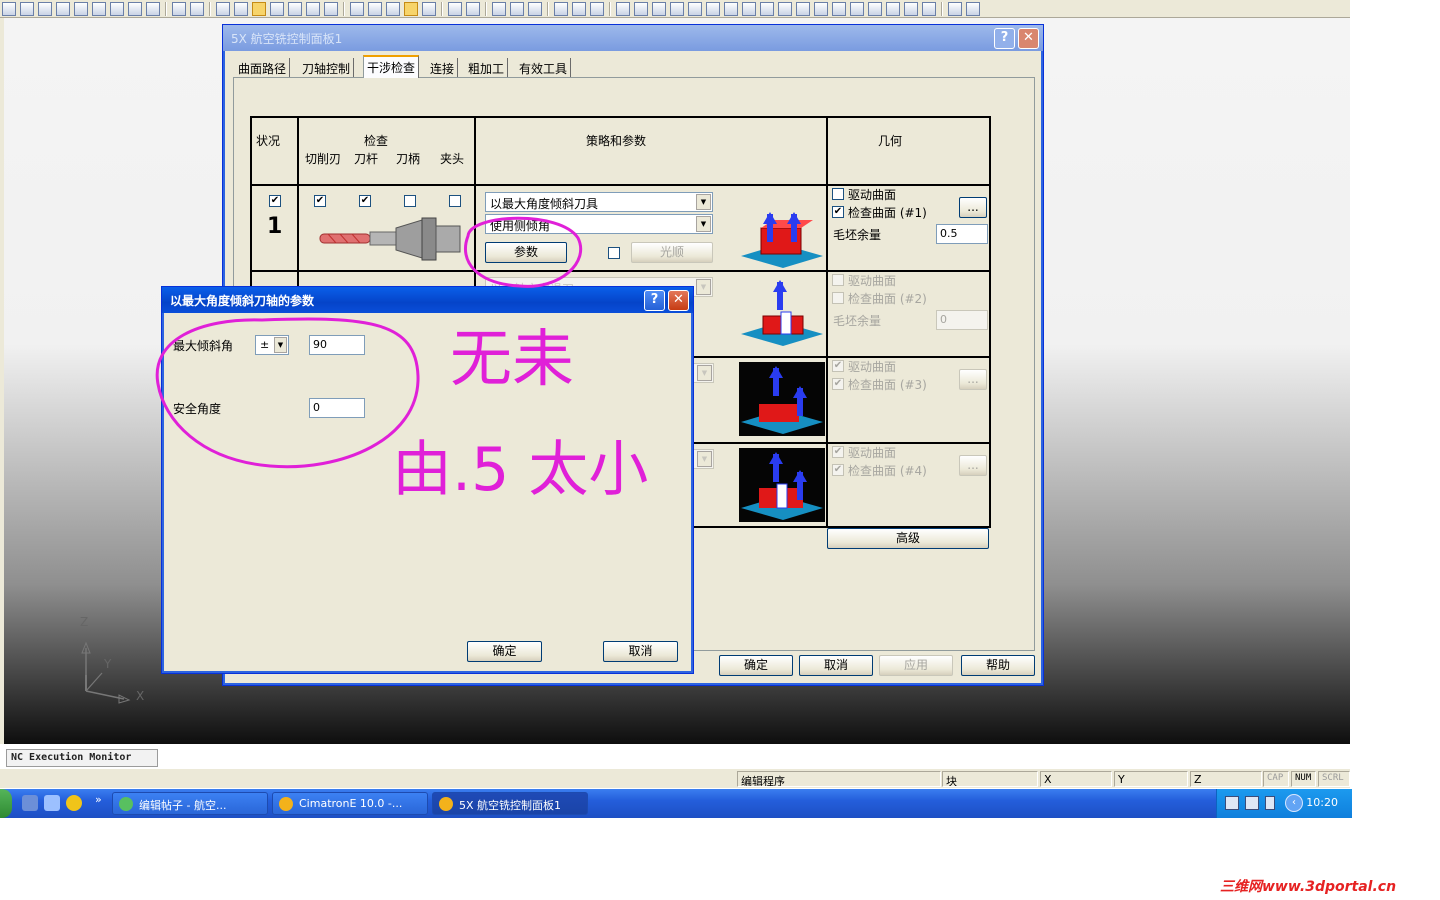 The height and width of the screenshot is (900, 1440). What do you see at coordinates (1270, 803) in the screenshot?
I see `network-icon` at bounding box center [1270, 803].